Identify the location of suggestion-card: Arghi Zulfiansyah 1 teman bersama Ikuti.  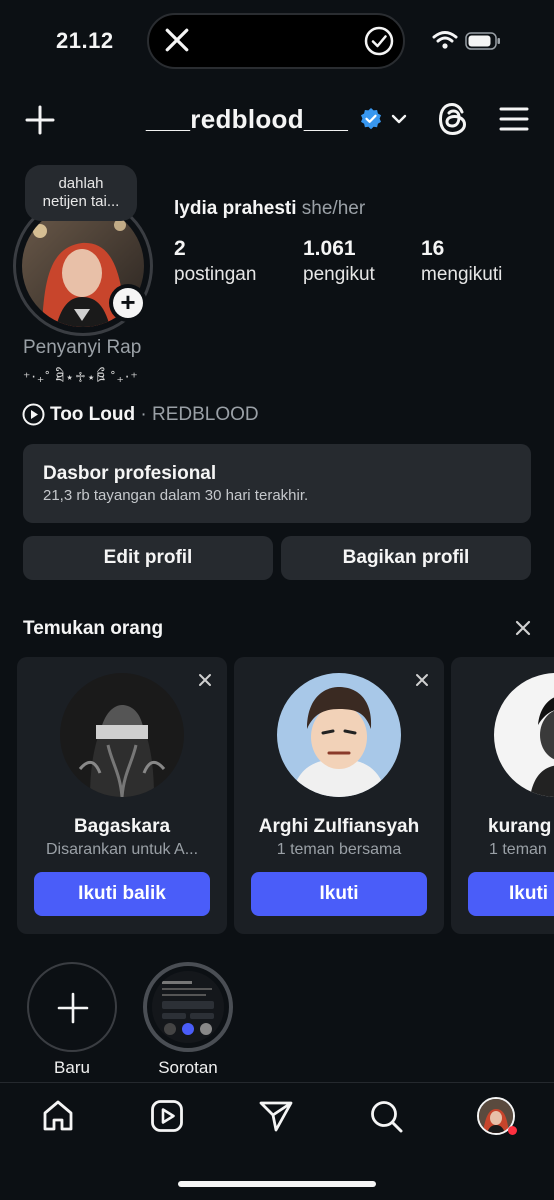
(339, 795).